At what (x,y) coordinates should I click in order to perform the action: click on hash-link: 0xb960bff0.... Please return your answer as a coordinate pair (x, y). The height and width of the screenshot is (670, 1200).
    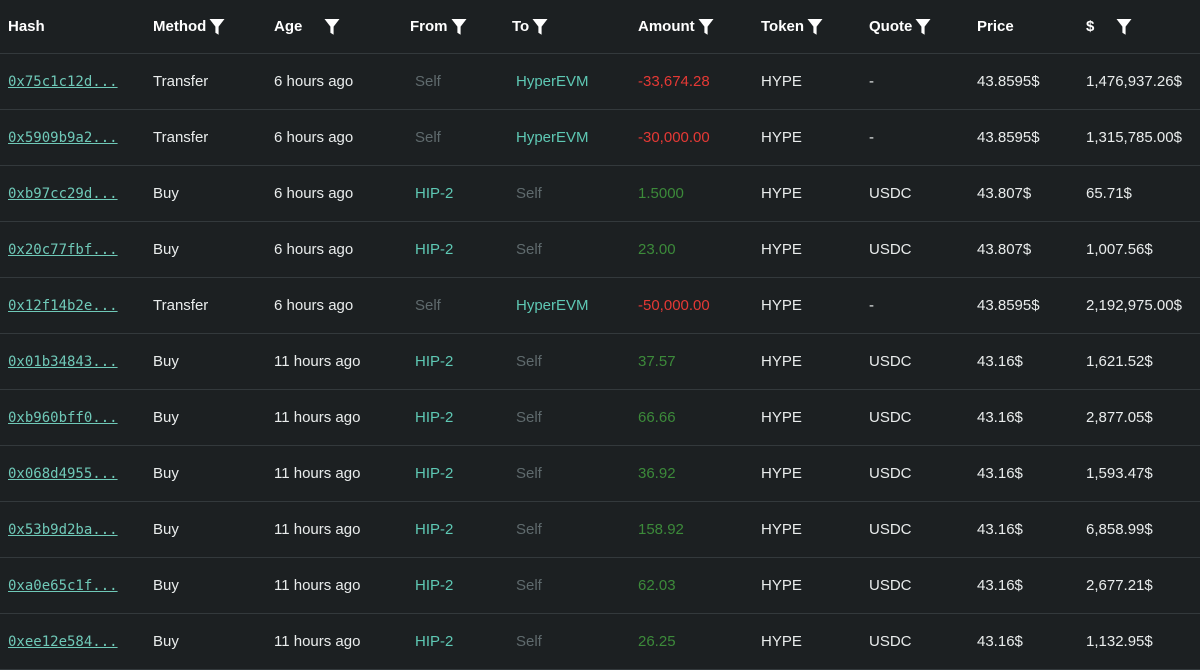
    Looking at the image, I should click on (63, 418).